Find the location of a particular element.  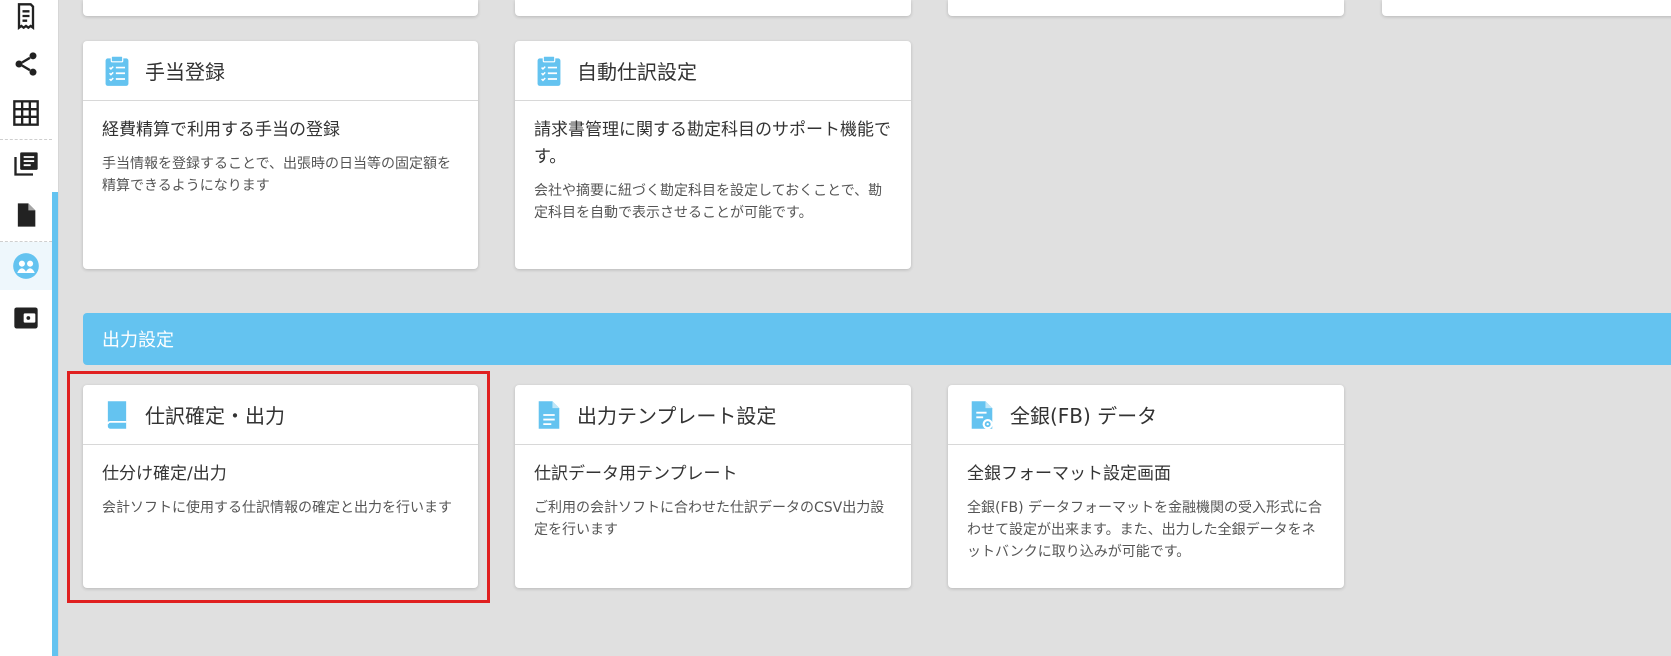

library-books-icon is located at coordinates (26, 164).